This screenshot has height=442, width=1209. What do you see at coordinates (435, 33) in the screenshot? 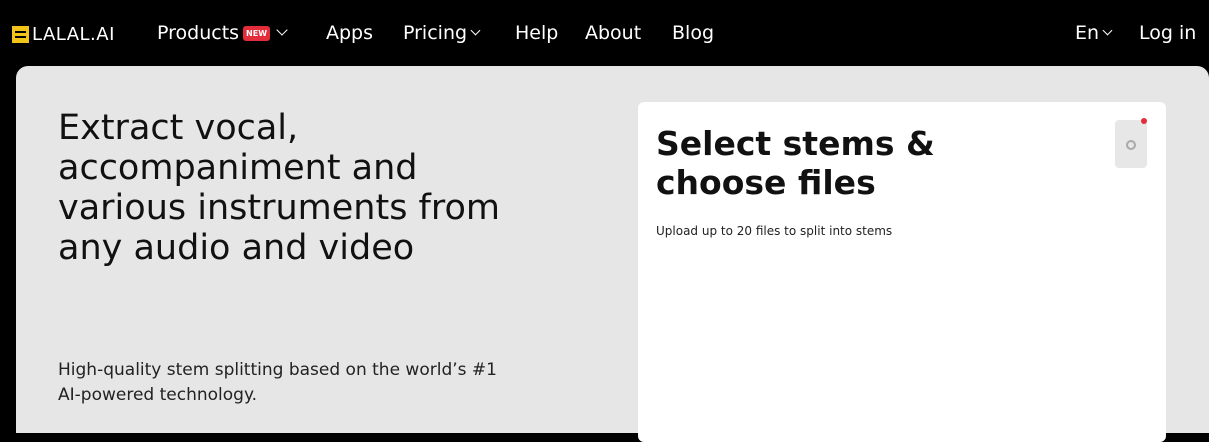
I see `nav-pricing-label: Pricing` at bounding box center [435, 33].